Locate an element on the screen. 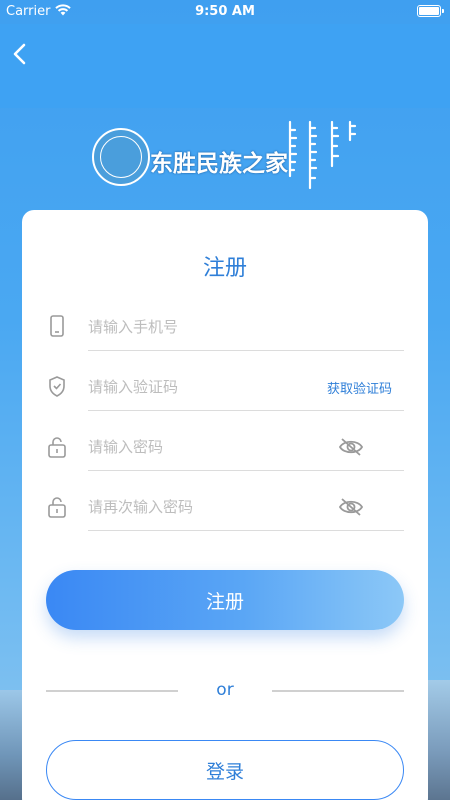  get-code-button: 获取验证码 is located at coordinates (359, 387).